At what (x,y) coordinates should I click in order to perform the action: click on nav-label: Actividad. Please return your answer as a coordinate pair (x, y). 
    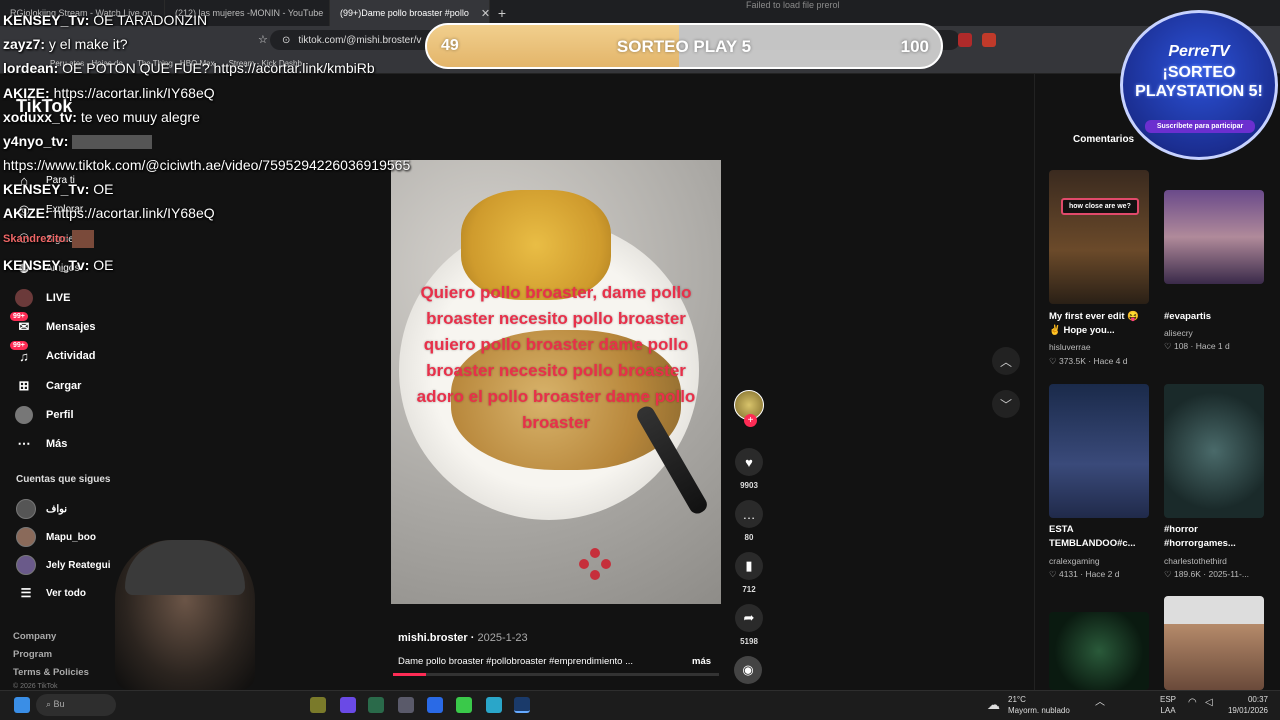
    Looking at the image, I should click on (71, 356).